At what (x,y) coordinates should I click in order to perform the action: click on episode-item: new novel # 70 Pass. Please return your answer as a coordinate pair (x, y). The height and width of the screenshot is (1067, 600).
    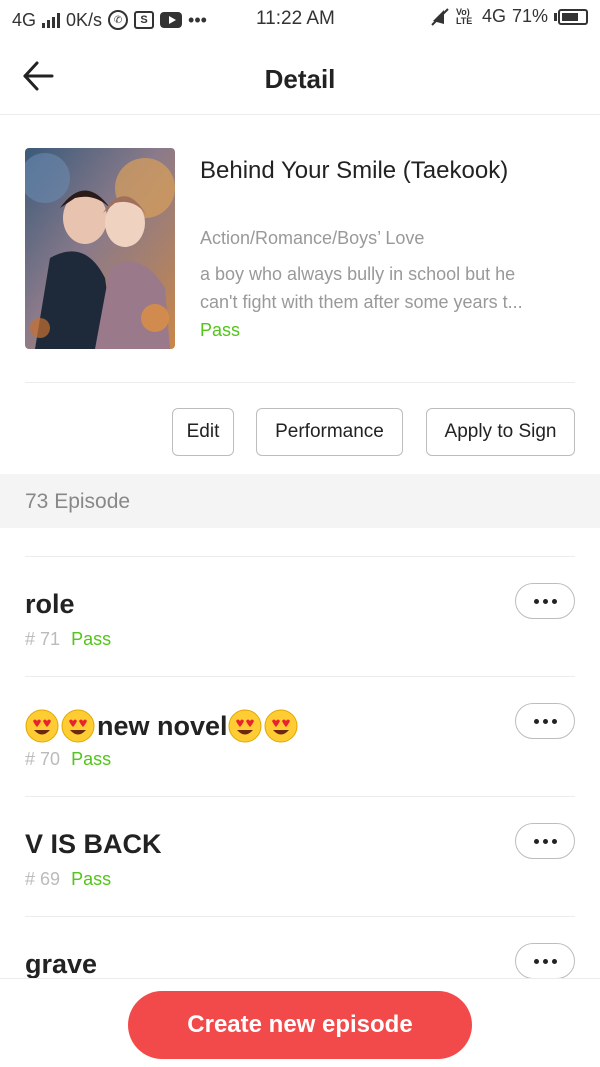
    Looking at the image, I should click on (300, 736).